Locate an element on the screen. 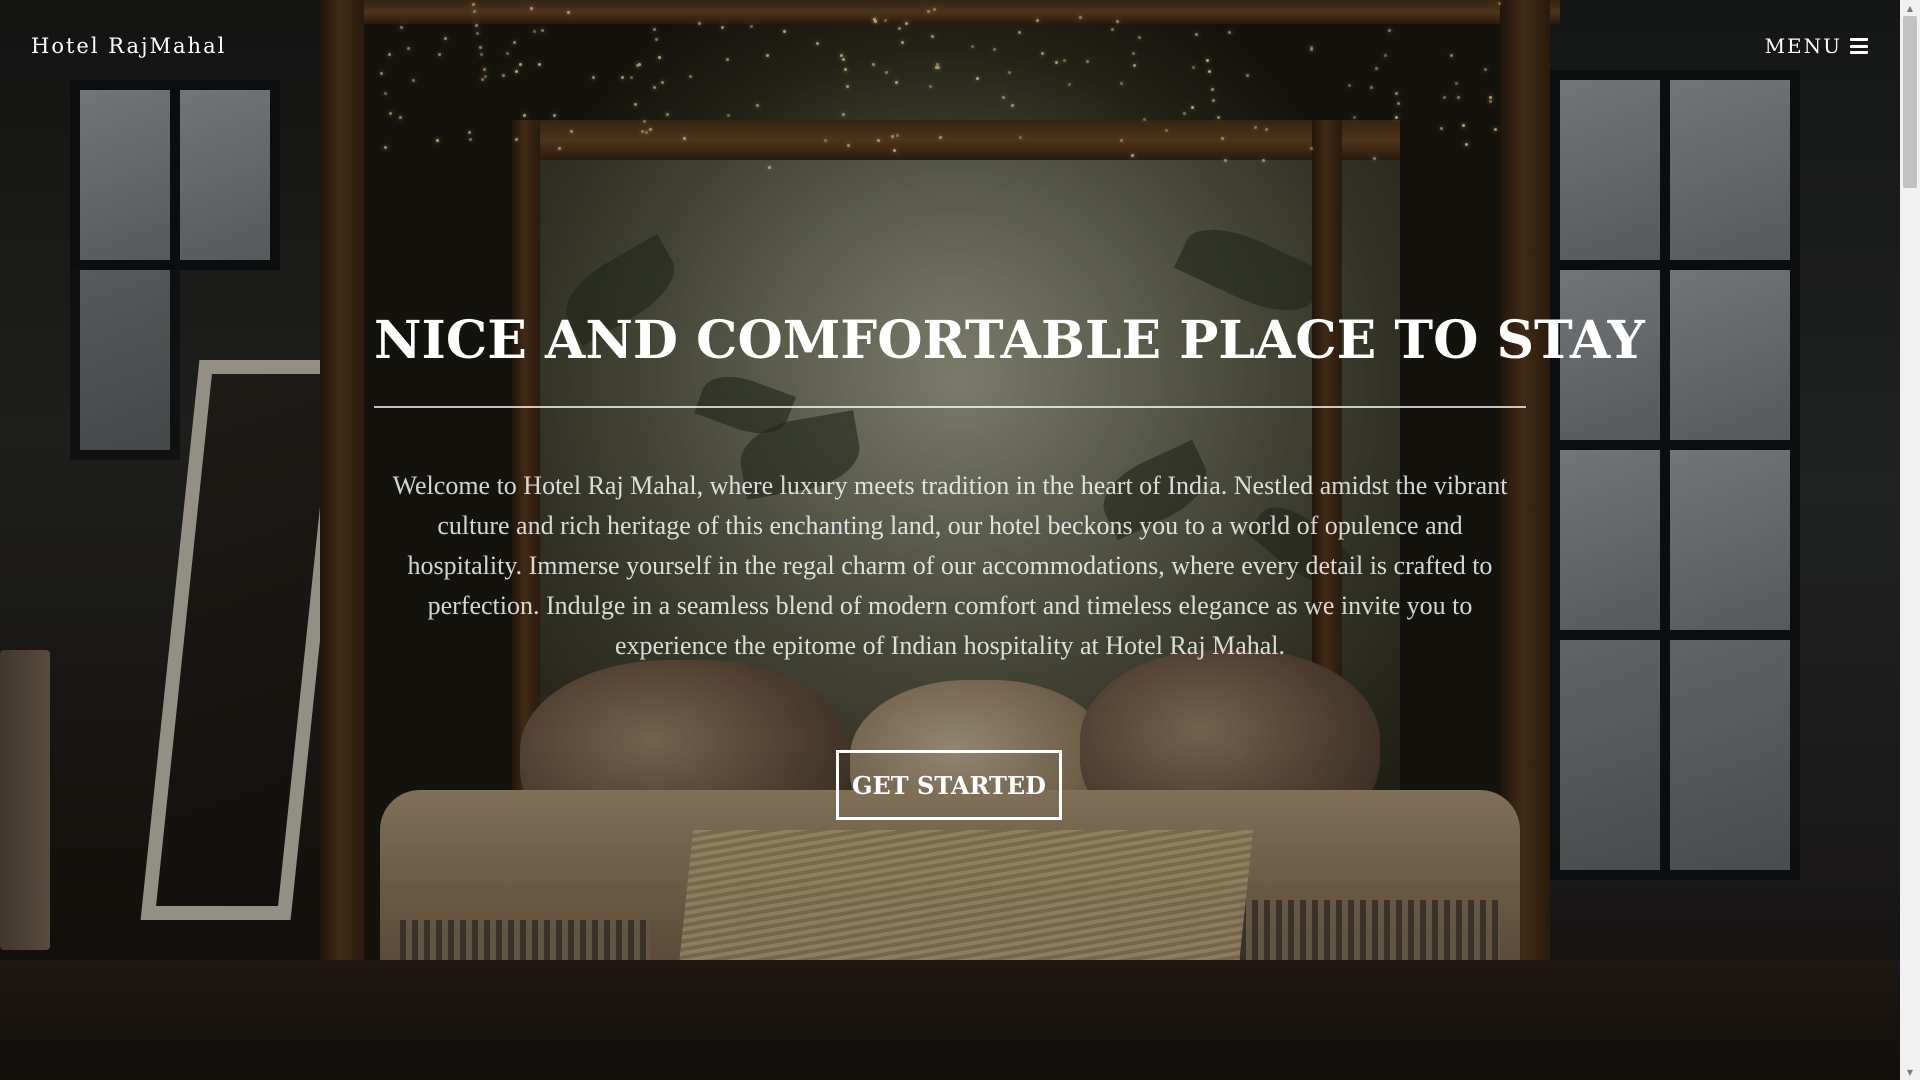 The width and height of the screenshot is (1920, 1080). get-started-button: GET STARTED is located at coordinates (949, 785).